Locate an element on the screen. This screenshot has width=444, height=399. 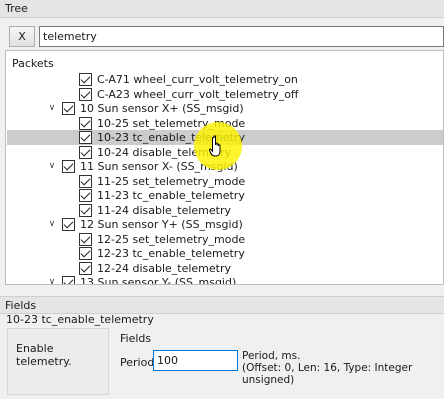
packet-description: Enable telemetry. is located at coordinates (44, 355).